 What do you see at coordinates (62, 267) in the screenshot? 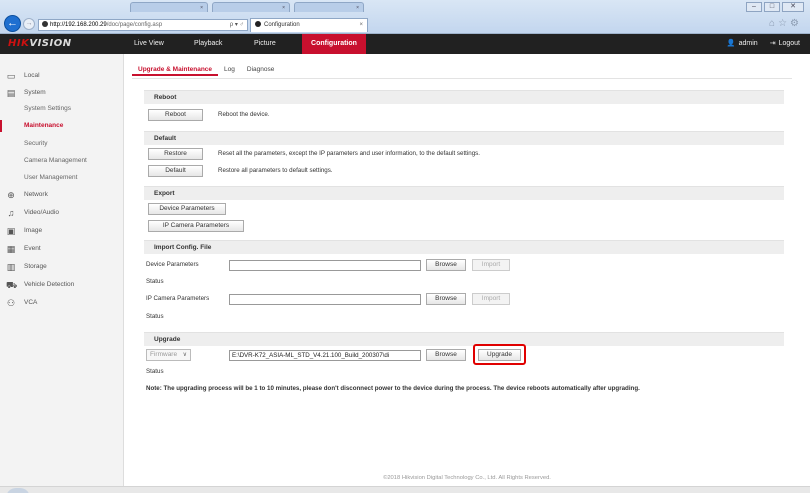
I see `sidebar-item-storage: ▥ Storage` at bounding box center [62, 267].